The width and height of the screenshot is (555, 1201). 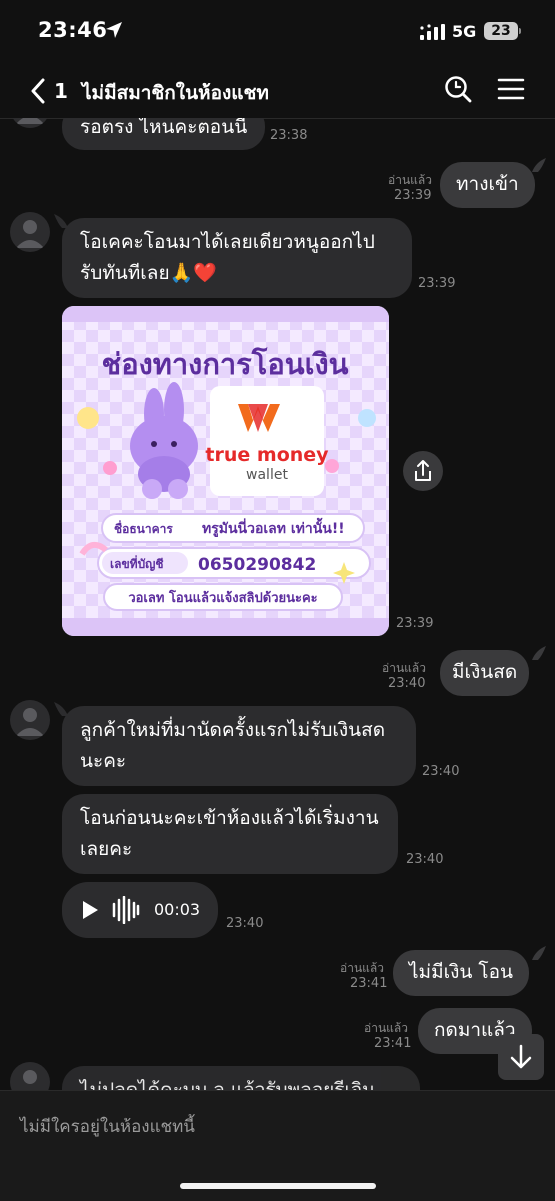 I want to click on message-text: ไม่ปลดได้คะบบ ล แล้วรับพลอยรีเจิน, so click(x=228, y=1084).